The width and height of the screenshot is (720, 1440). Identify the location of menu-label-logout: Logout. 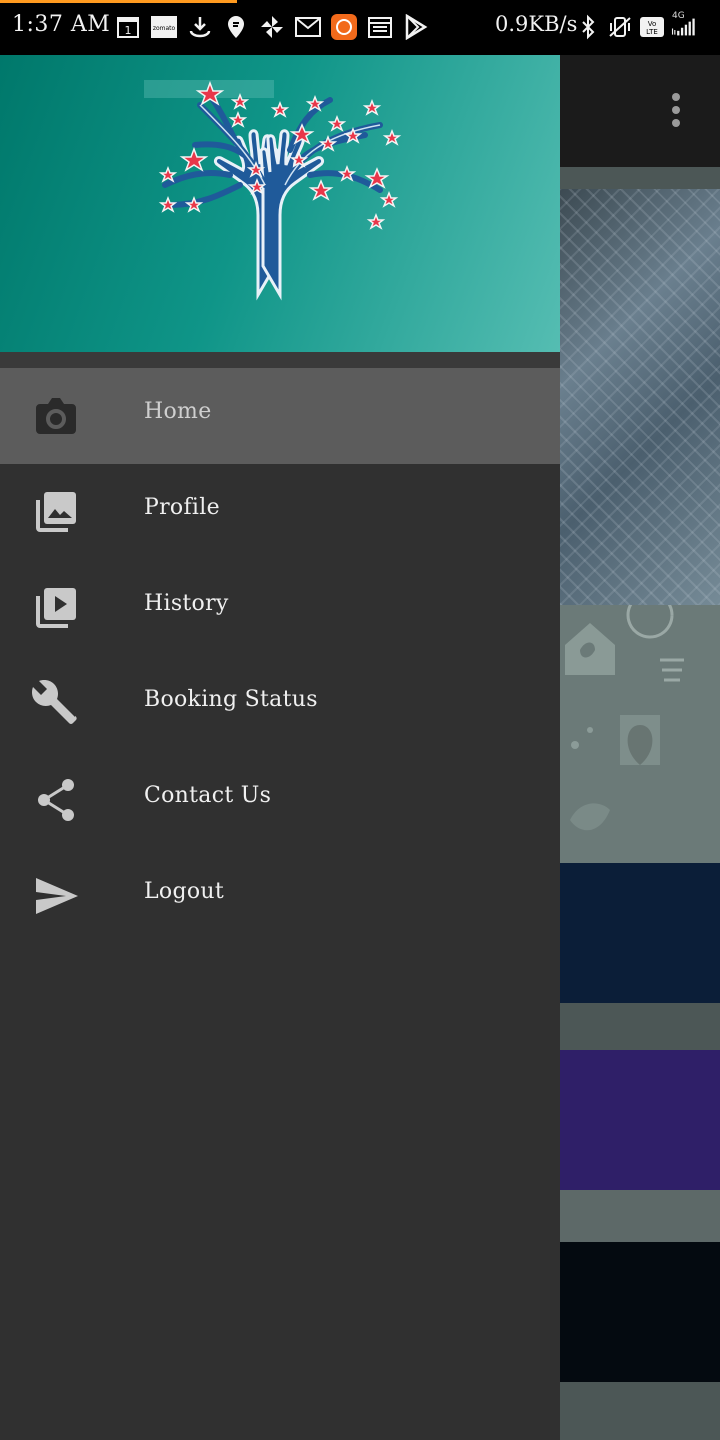
(184, 891).